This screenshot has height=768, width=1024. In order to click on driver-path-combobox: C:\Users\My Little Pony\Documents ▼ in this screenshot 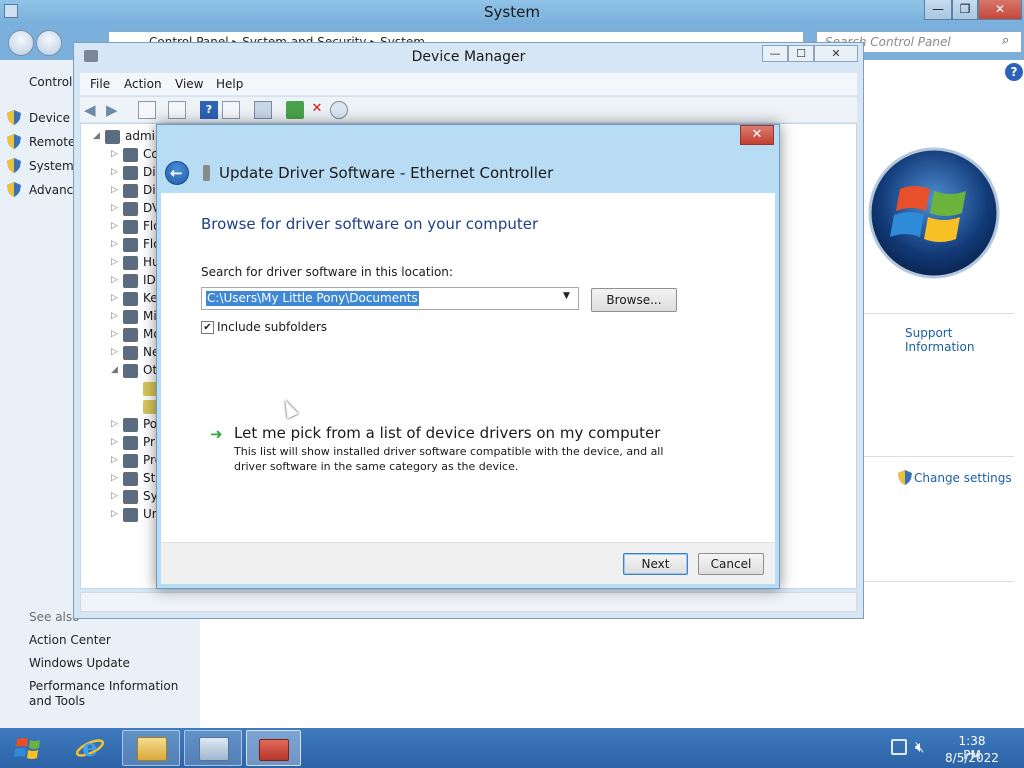, I will do `click(390, 298)`.